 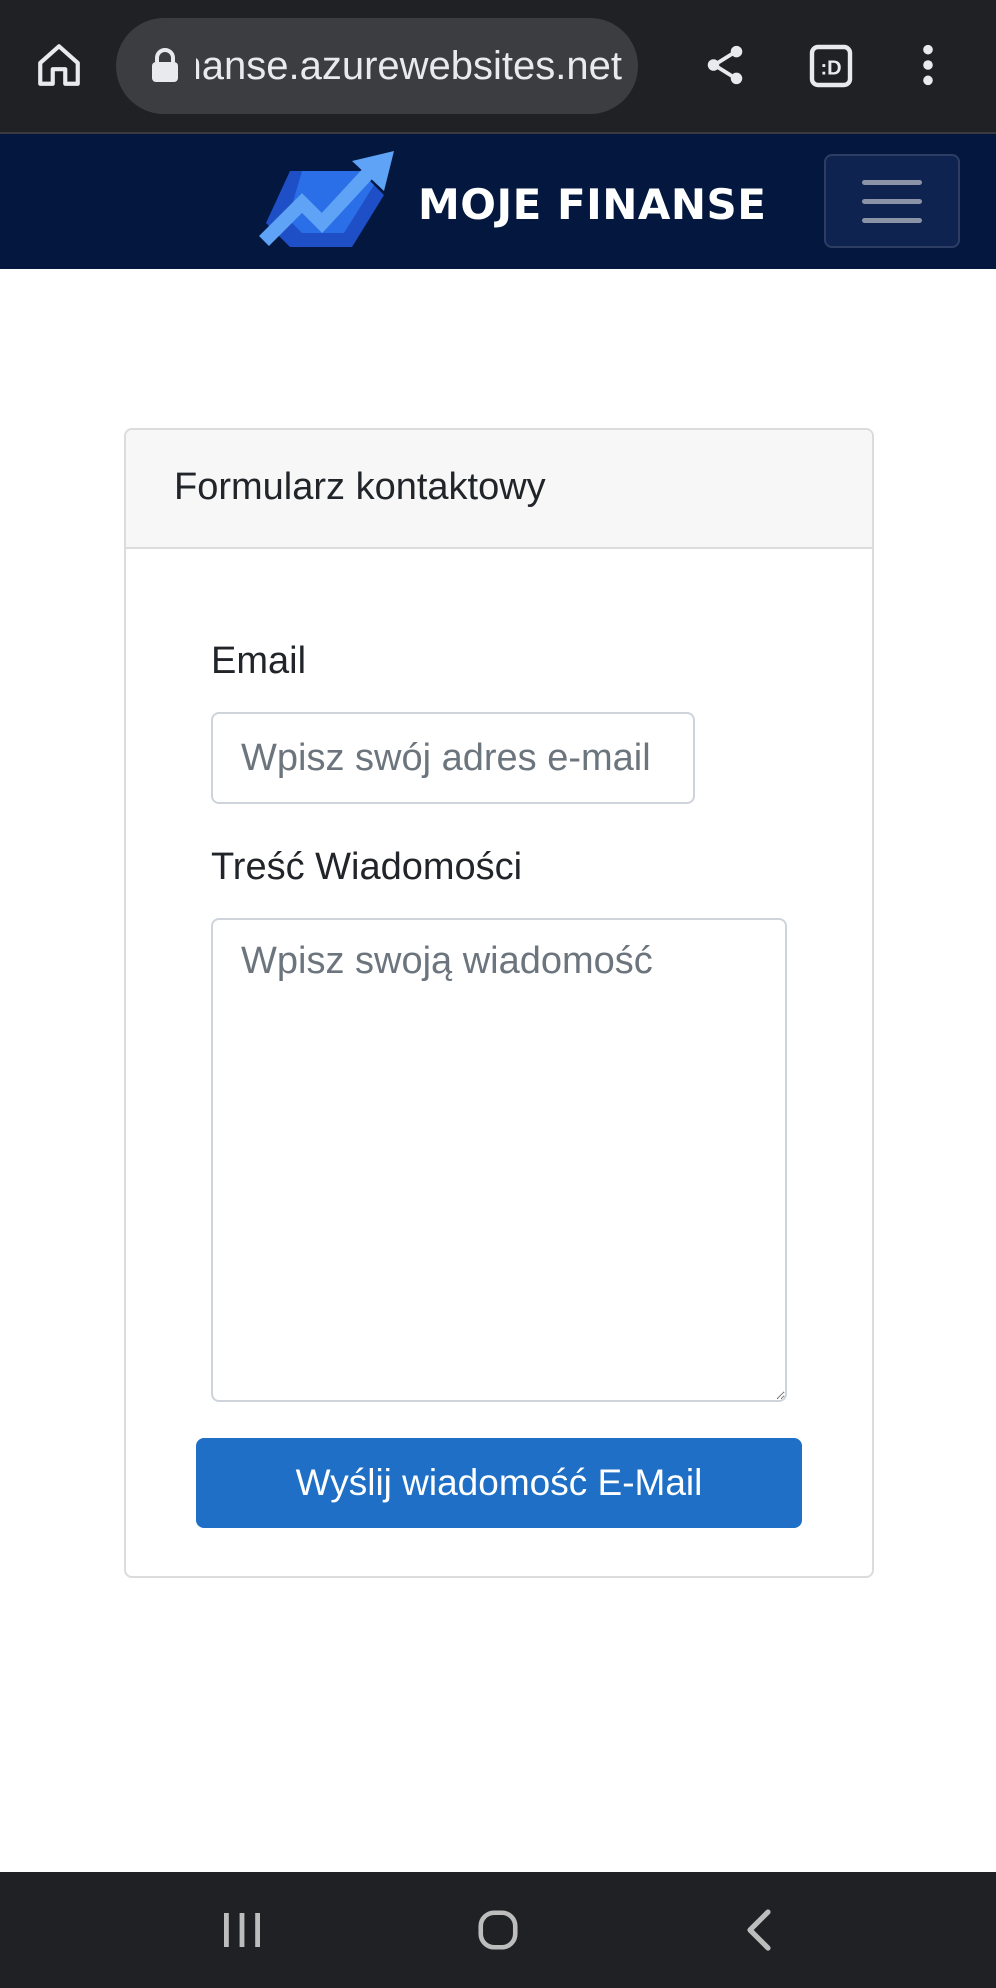 What do you see at coordinates (928, 65) in the screenshot?
I see `more-vert-icon` at bounding box center [928, 65].